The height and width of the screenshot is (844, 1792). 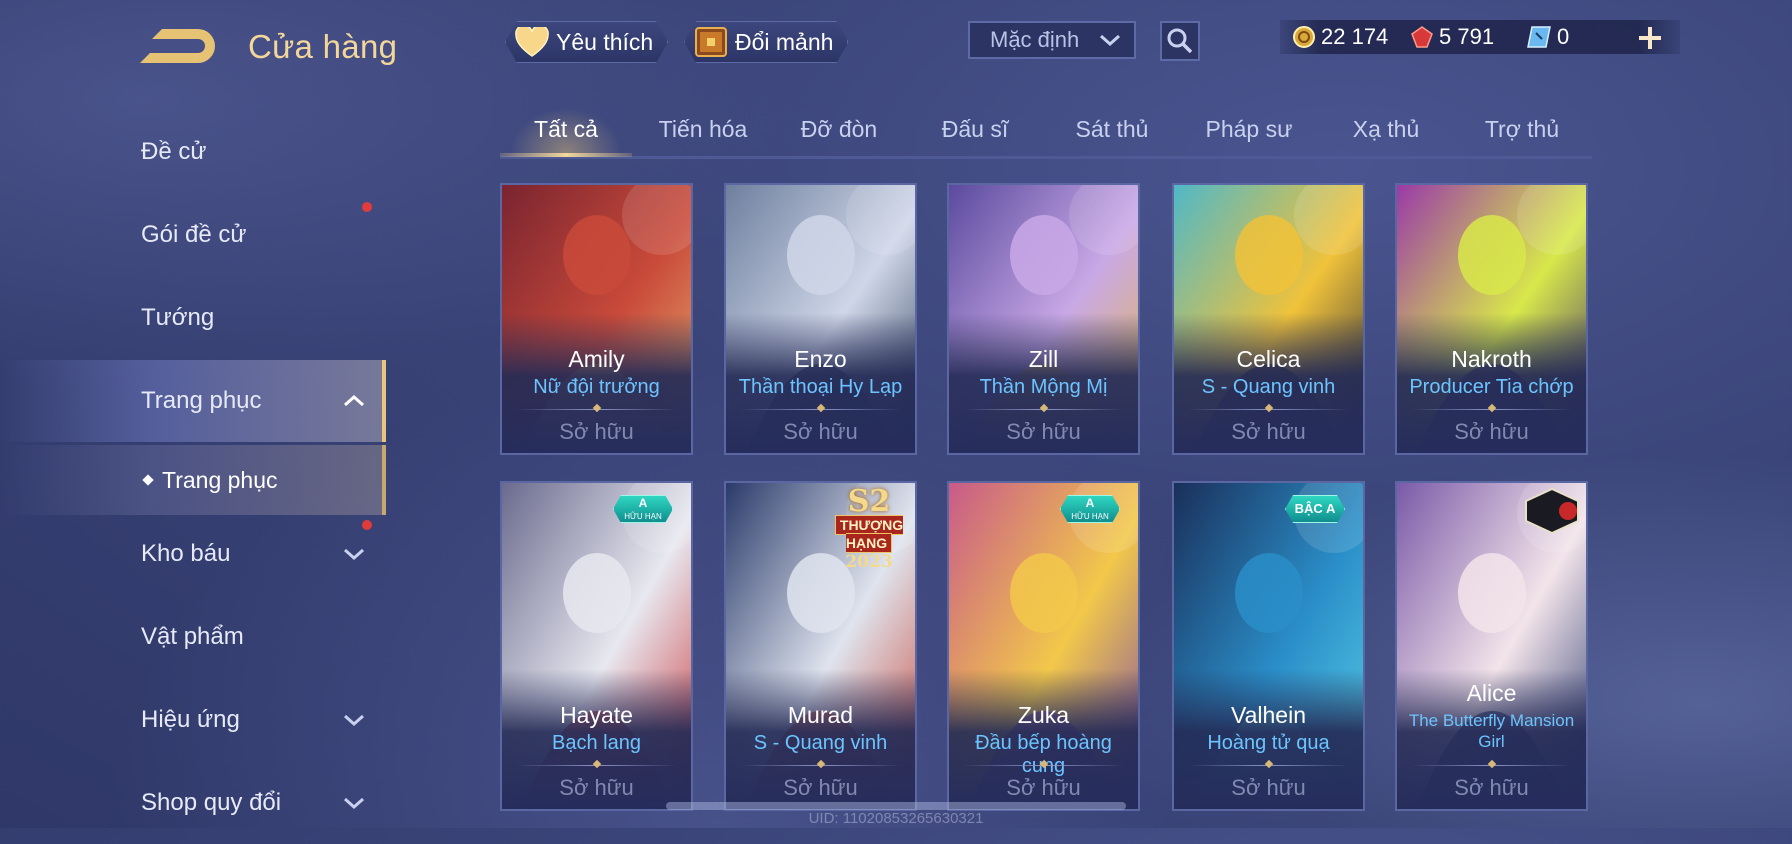 I want to click on active-tab-underline, so click(x=566, y=155).